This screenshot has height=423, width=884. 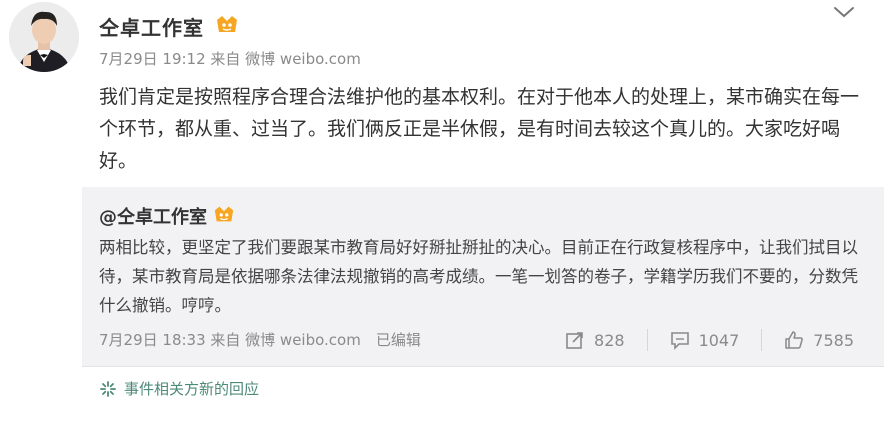 I want to click on news-link: 事件相关方新的回应, so click(x=179, y=388).